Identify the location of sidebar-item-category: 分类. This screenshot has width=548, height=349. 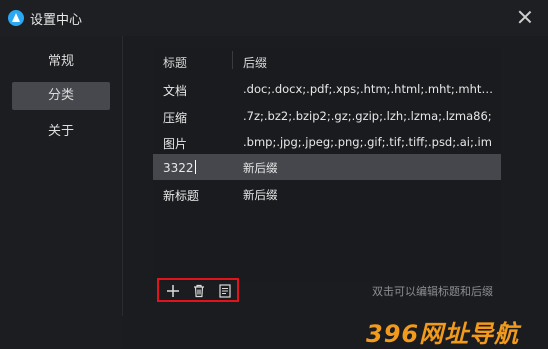
(61, 96).